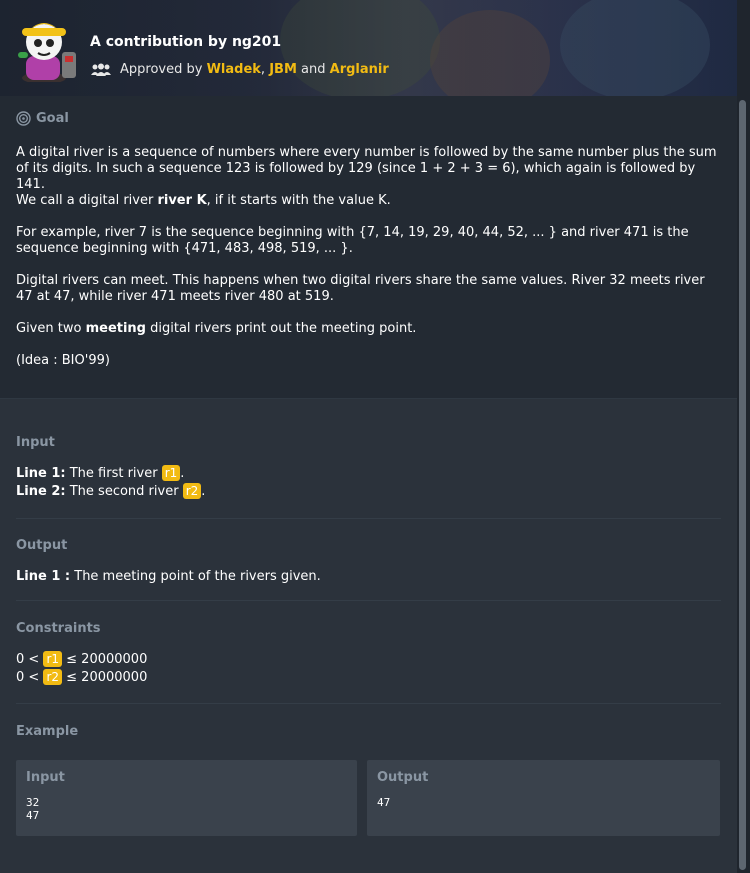  Describe the element at coordinates (63, 360) in the screenshot. I see `goal-paragraph: (Idea : BIO'99)` at that location.